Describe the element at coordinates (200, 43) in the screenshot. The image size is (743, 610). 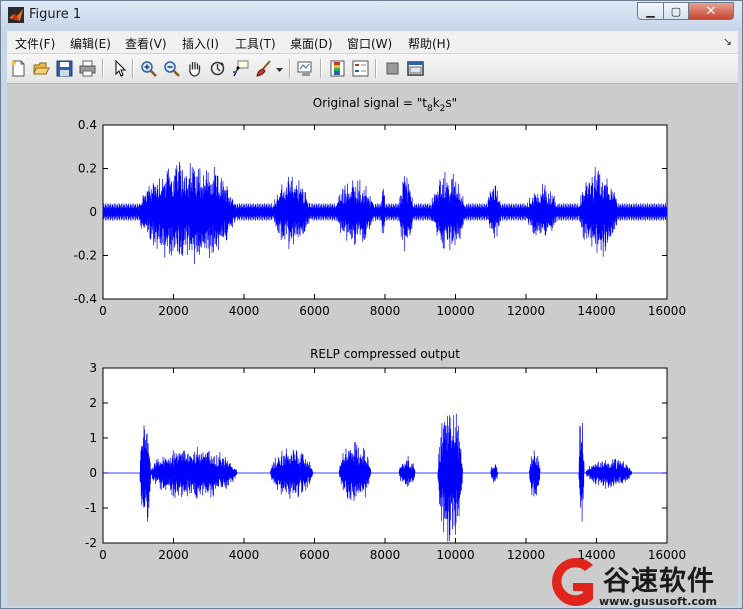
I see `menu-insert: 插入(I)` at that location.